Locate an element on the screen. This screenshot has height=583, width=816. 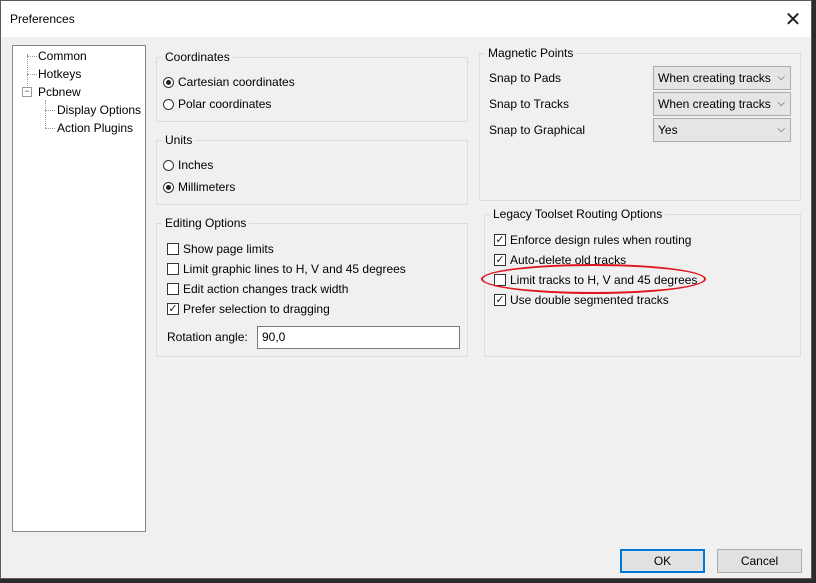
edit-action-label: Edit action changes track width is located at coordinates (266, 289).